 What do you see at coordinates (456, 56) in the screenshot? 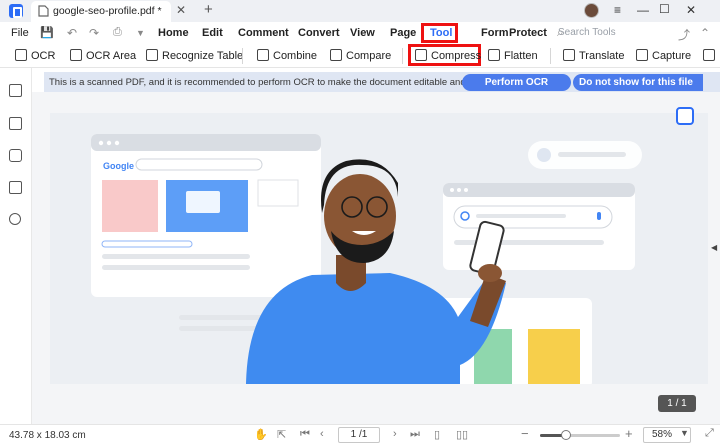
I see `compress-label: Compress` at bounding box center [456, 56].